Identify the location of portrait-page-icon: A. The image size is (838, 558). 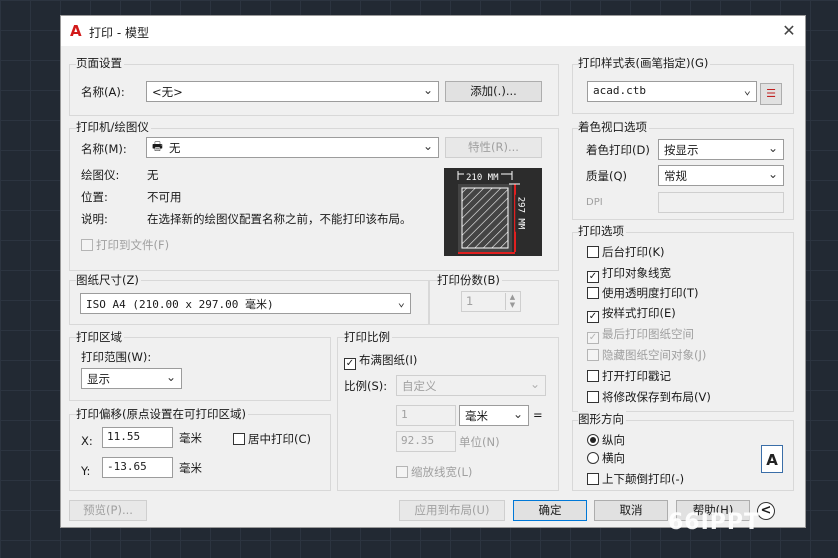
(772, 459).